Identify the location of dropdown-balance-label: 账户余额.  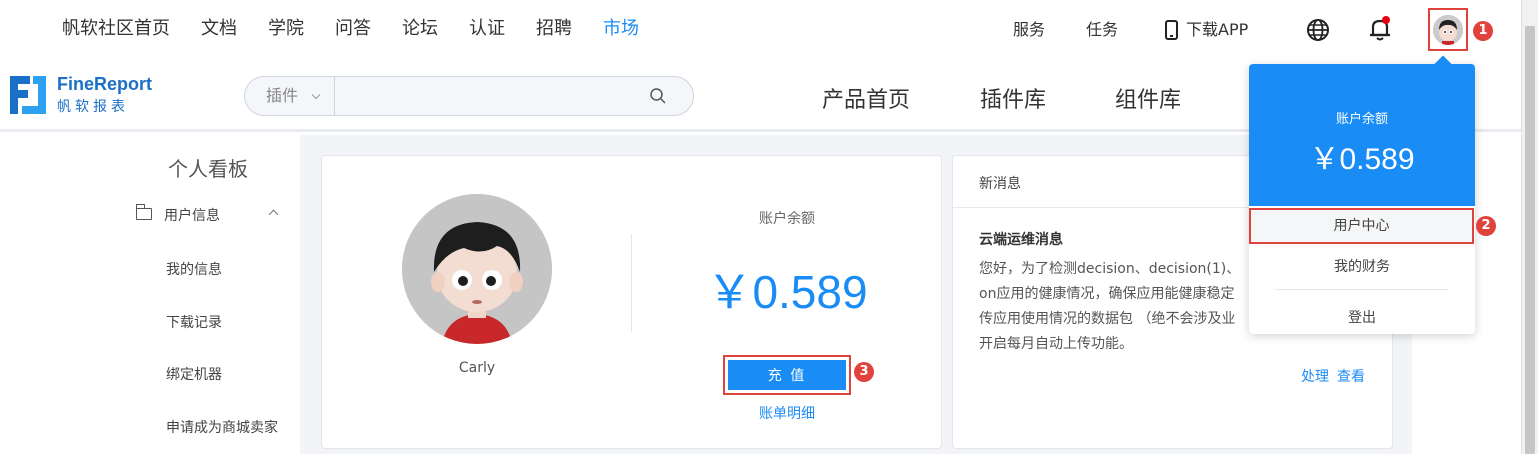
(1361, 119).